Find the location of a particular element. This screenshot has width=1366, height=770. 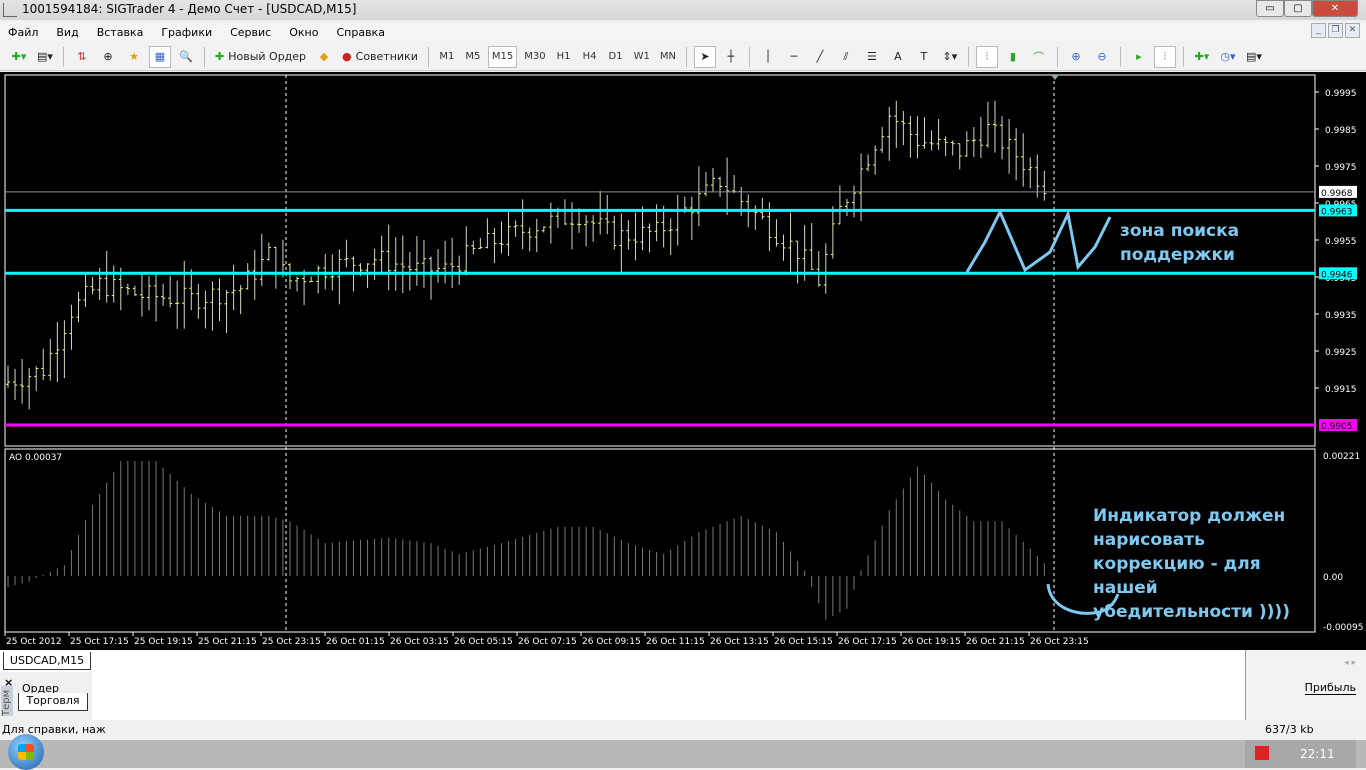

chart-shift-marker is located at coordinates (1055, 77).